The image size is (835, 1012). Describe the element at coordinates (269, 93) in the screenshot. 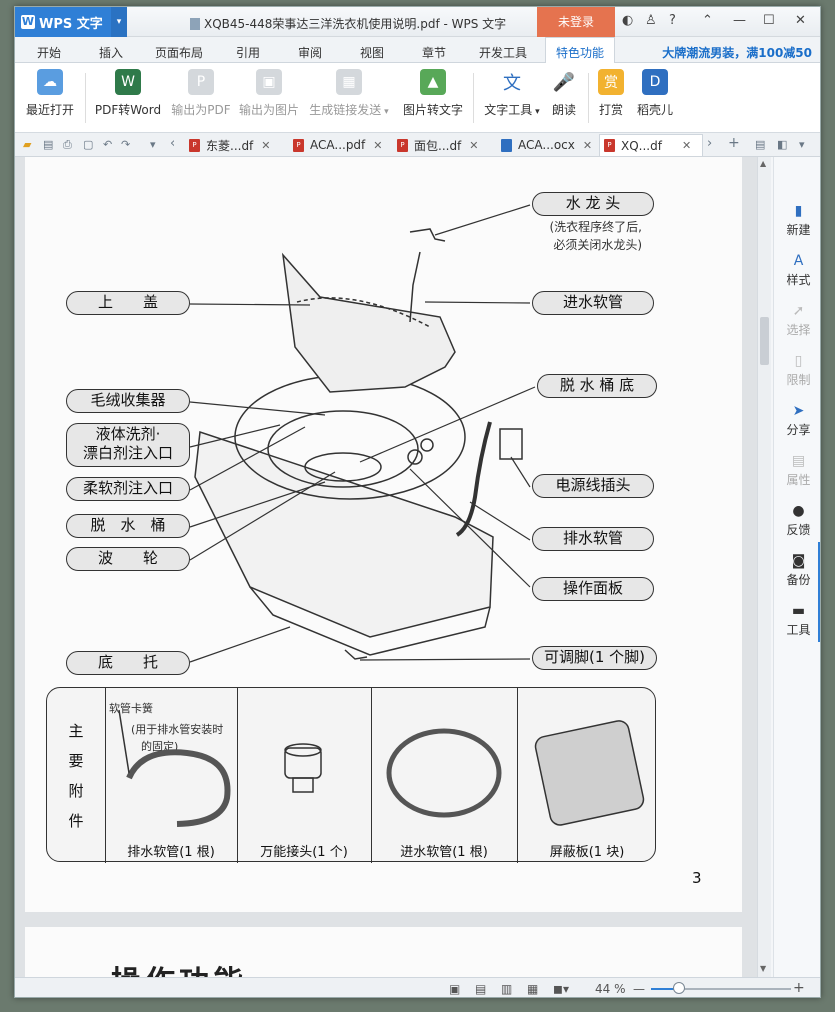

I see `export-image-button: ▣ 输出为图片` at that location.